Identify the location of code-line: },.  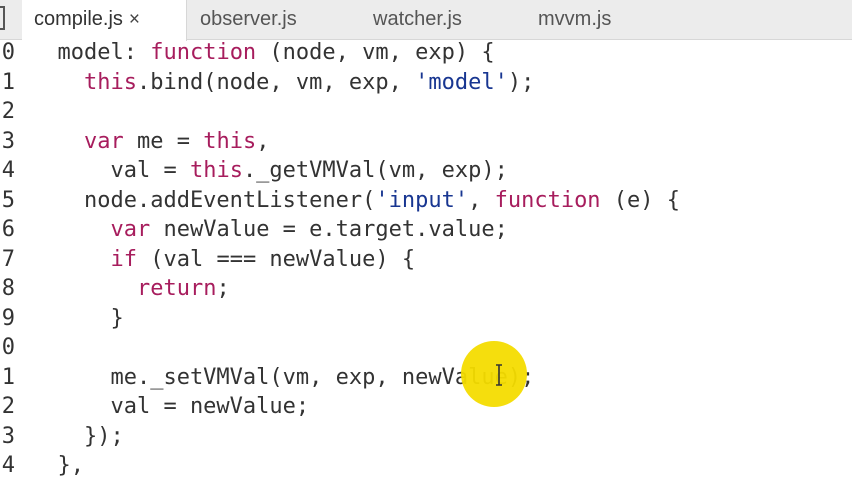
(57, 465).